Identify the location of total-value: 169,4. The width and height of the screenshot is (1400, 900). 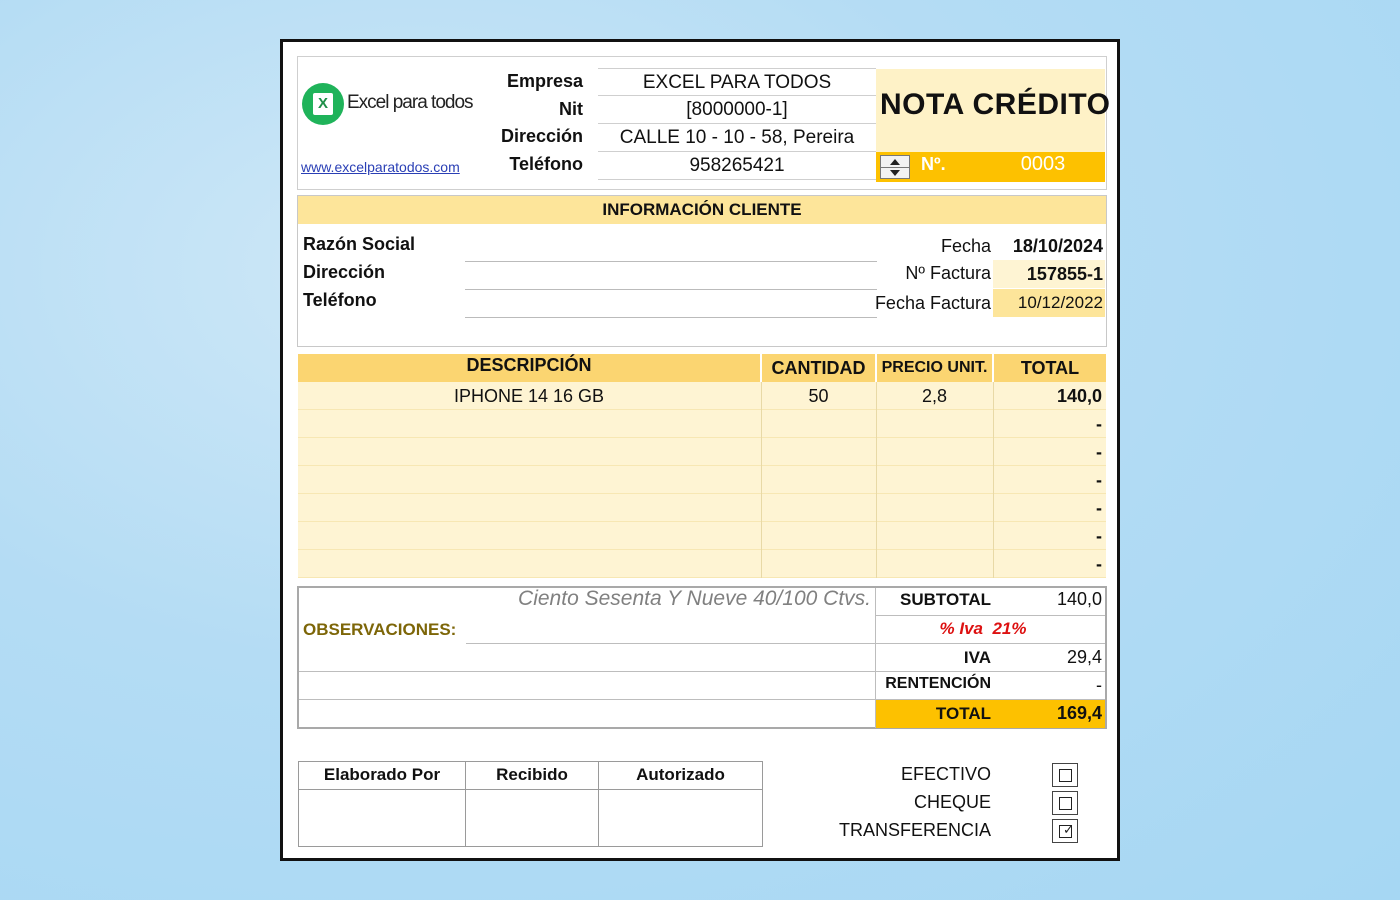
(1079, 713).